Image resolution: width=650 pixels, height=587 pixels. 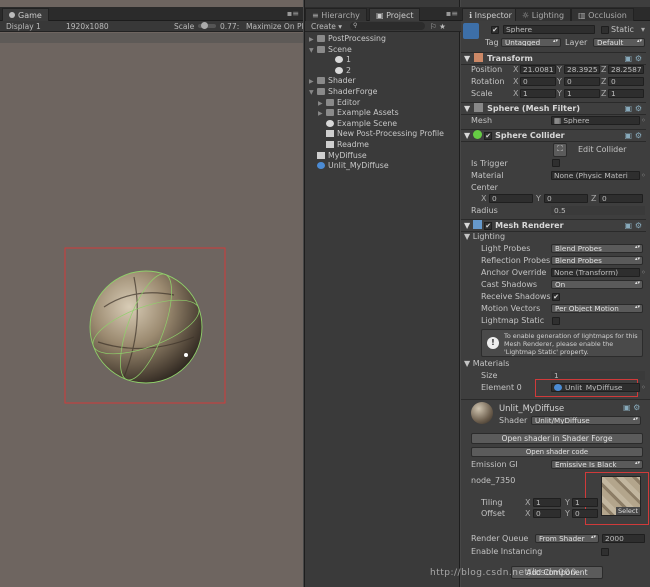 I want to click on render-queue-dropdown: From Shader, so click(x=567, y=538).